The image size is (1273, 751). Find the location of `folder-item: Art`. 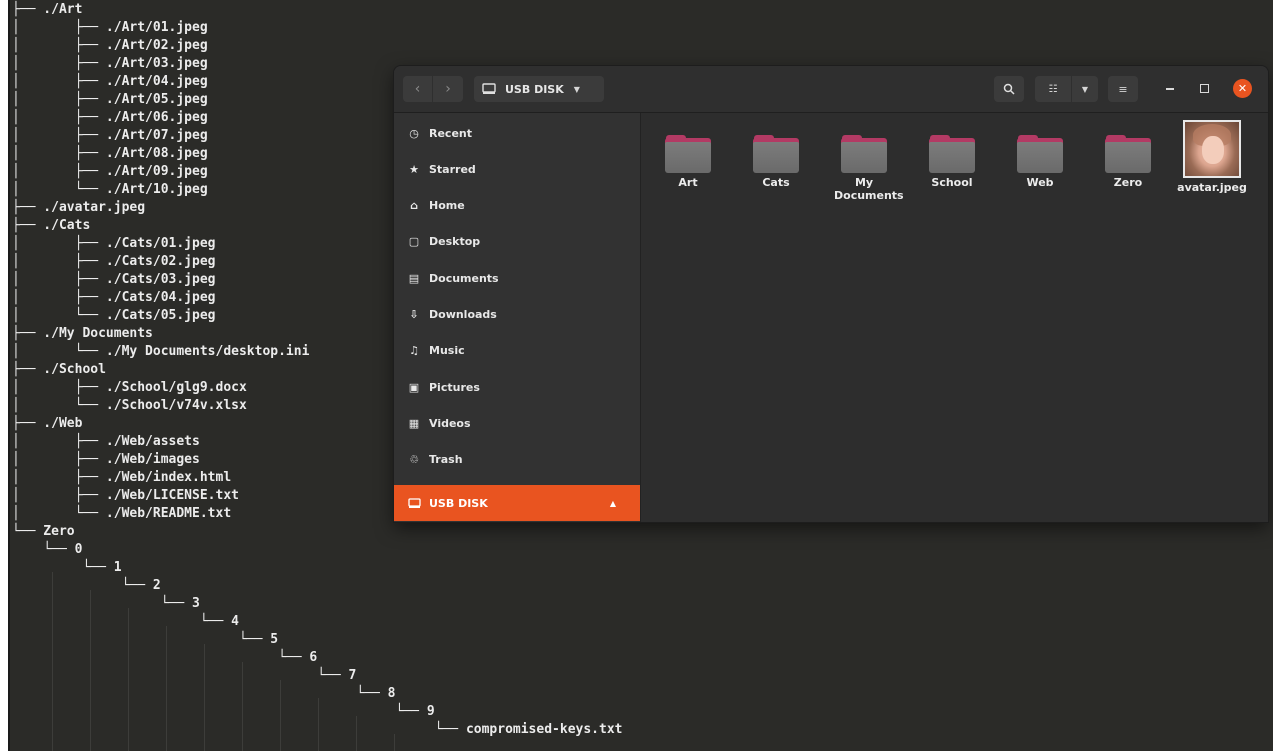

folder-item: Art is located at coordinates (688, 161).